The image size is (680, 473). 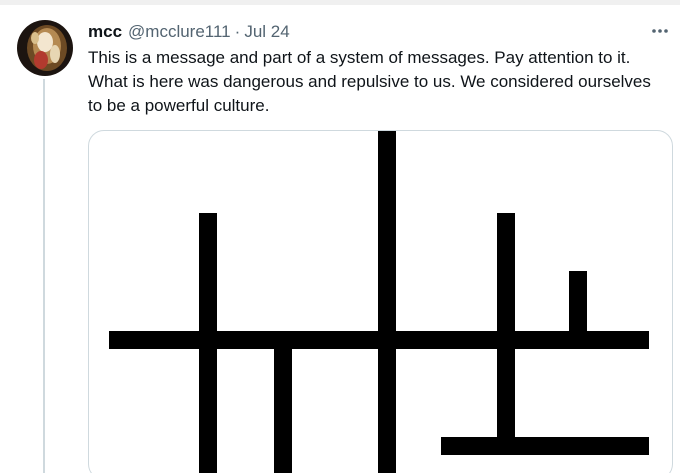 I want to click on author-name: mcc, so click(x=105, y=32).